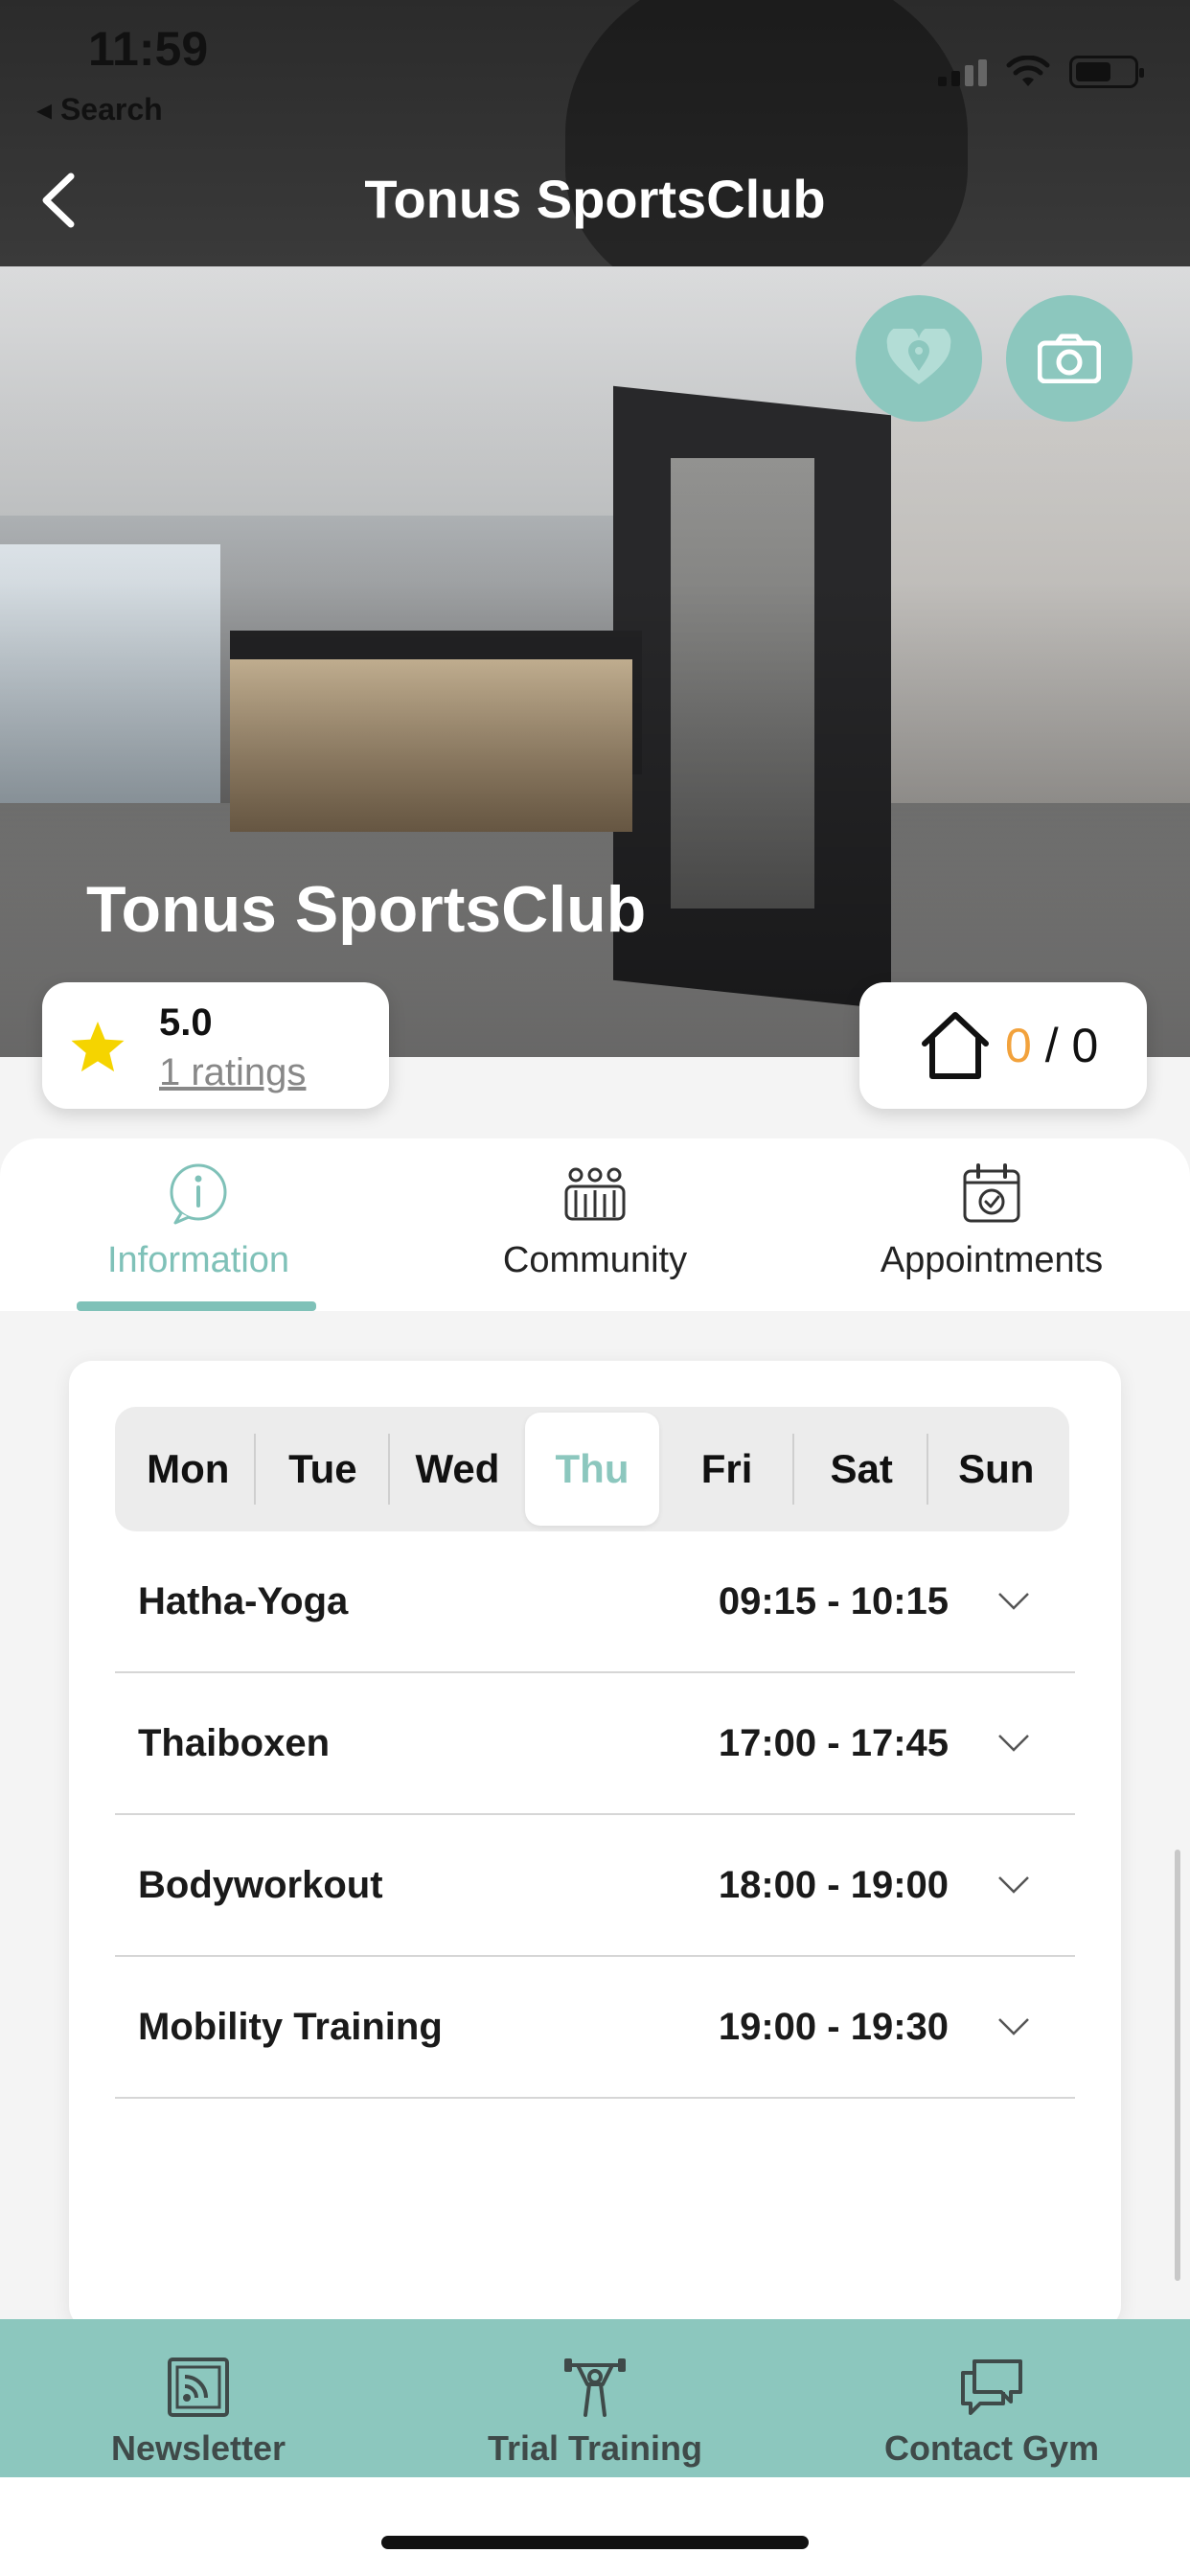 This screenshot has height=2576, width=1190. What do you see at coordinates (595, 2542) in the screenshot?
I see `home-indicator` at bounding box center [595, 2542].